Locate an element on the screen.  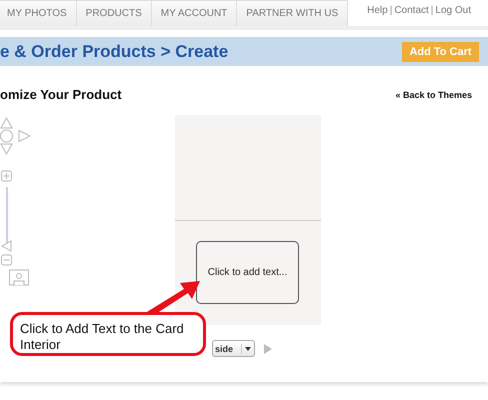
header-link: Log Out is located at coordinates (453, 15).